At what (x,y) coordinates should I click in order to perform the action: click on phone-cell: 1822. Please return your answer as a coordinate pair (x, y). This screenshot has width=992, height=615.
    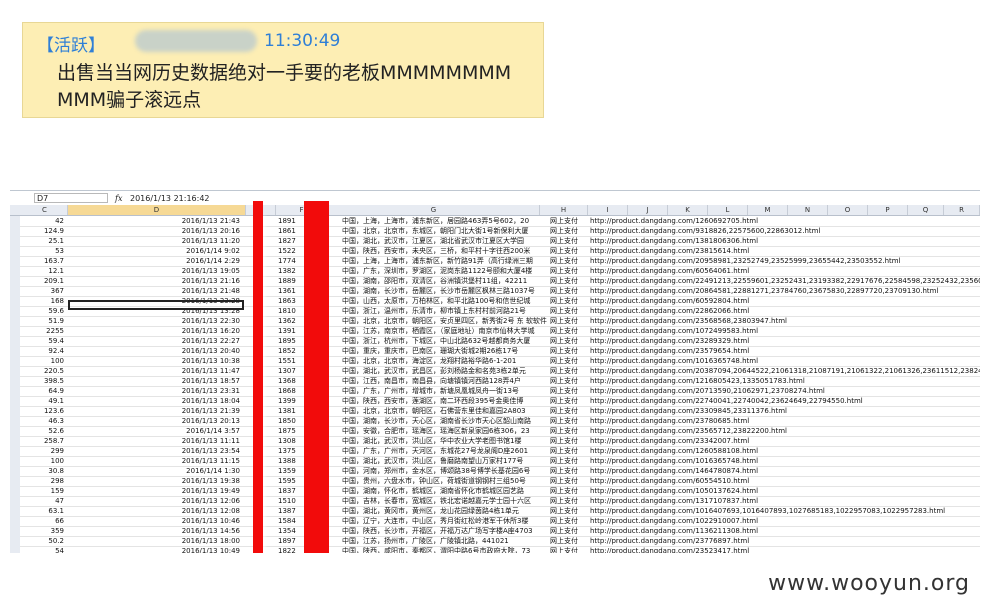
    Looking at the image, I should click on (291, 549).